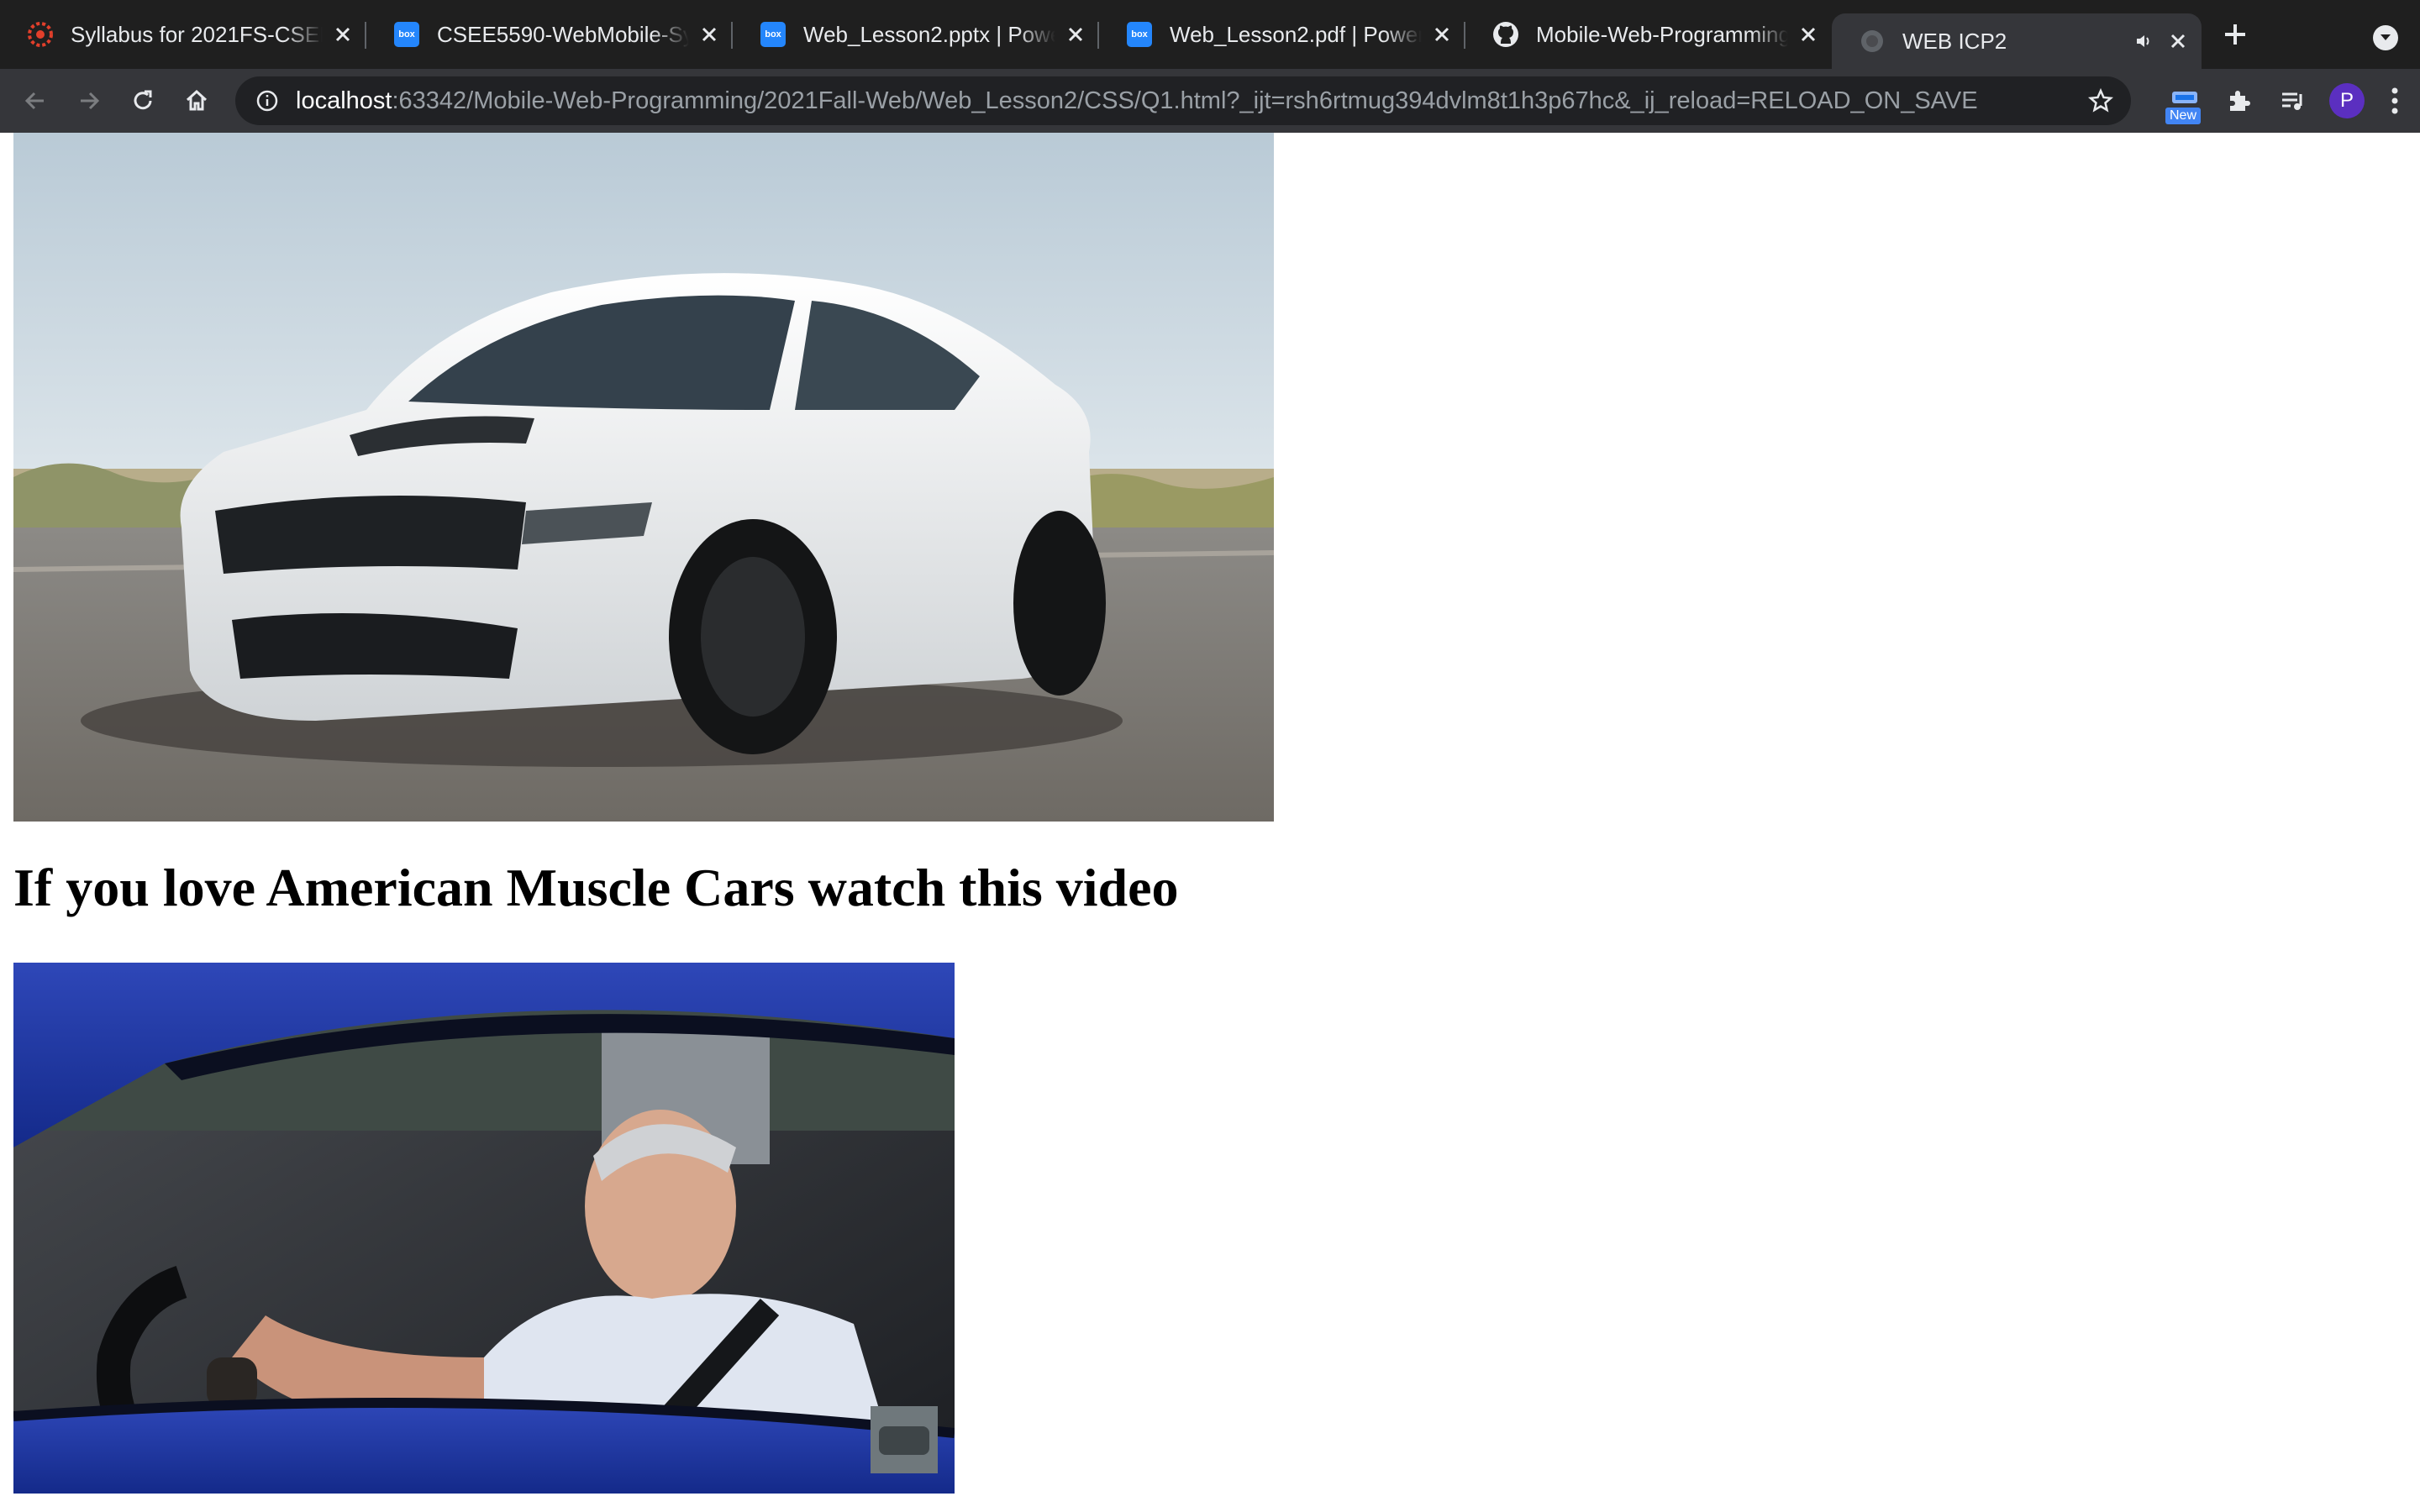 The image size is (2420, 1512). I want to click on new-extension-button: New, so click(2185, 101).